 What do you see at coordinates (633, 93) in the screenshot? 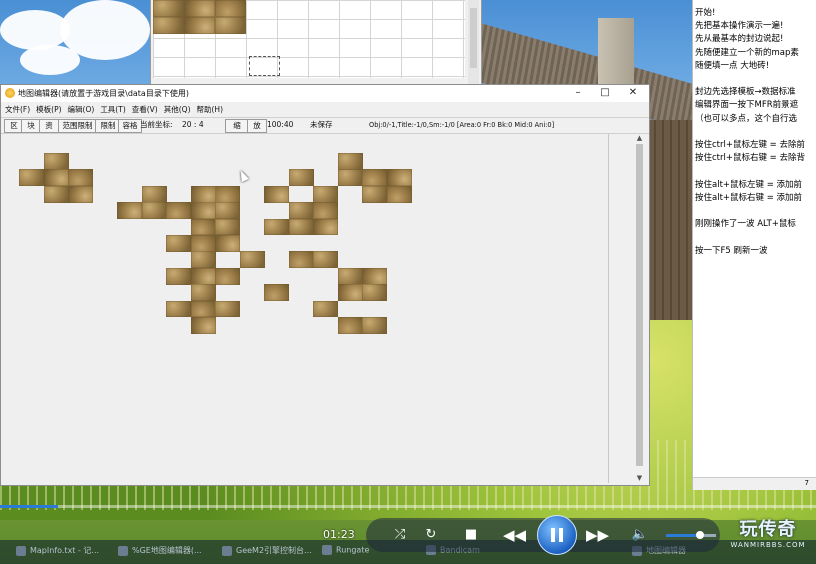
I see `close-button: ✕` at bounding box center [633, 93].